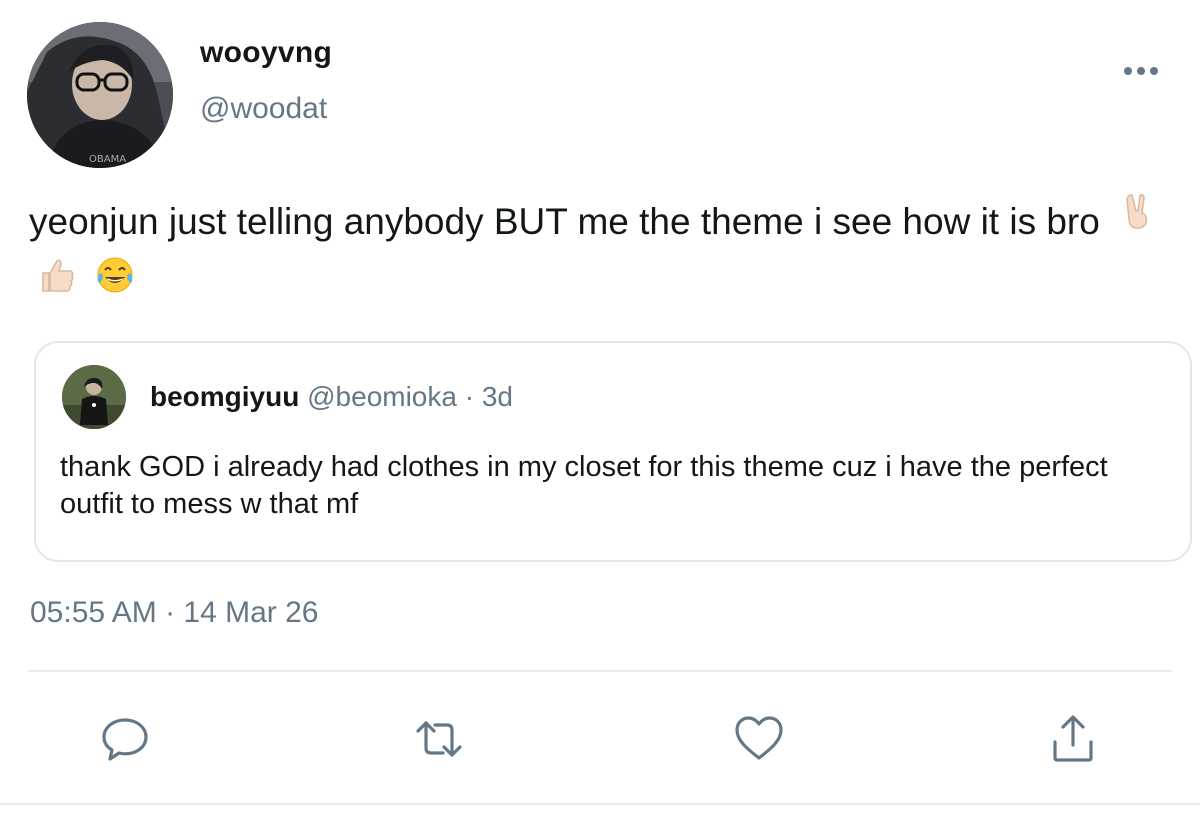  I want to click on share-icon, so click(1073, 738).